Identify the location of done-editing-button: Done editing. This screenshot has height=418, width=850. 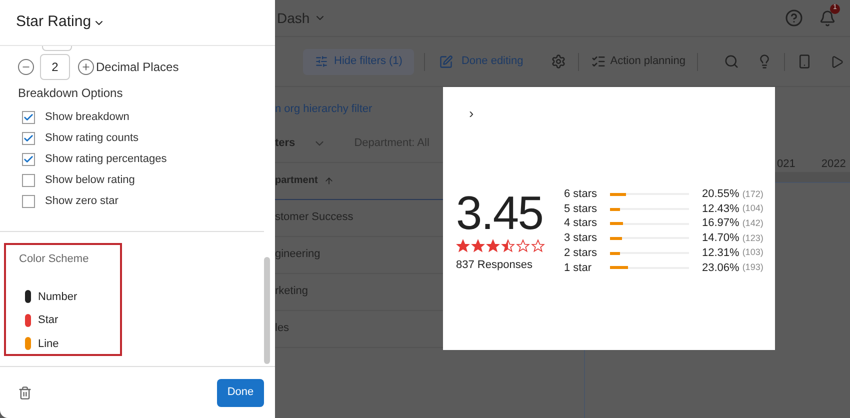
(481, 61).